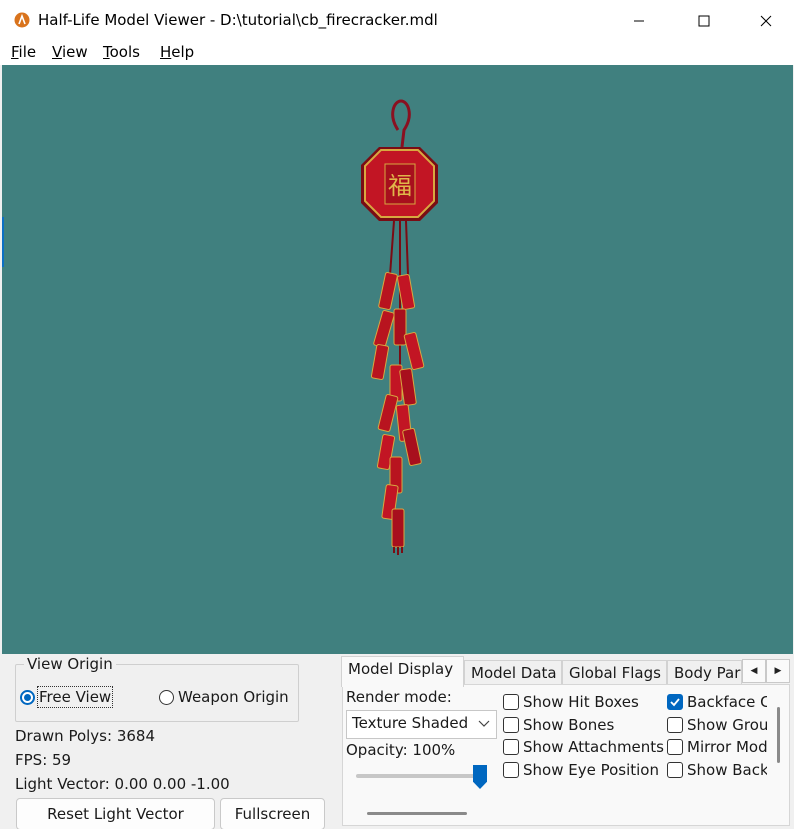  Describe the element at coordinates (70, 664) in the screenshot. I see `view-origin-title: View Origin` at that location.